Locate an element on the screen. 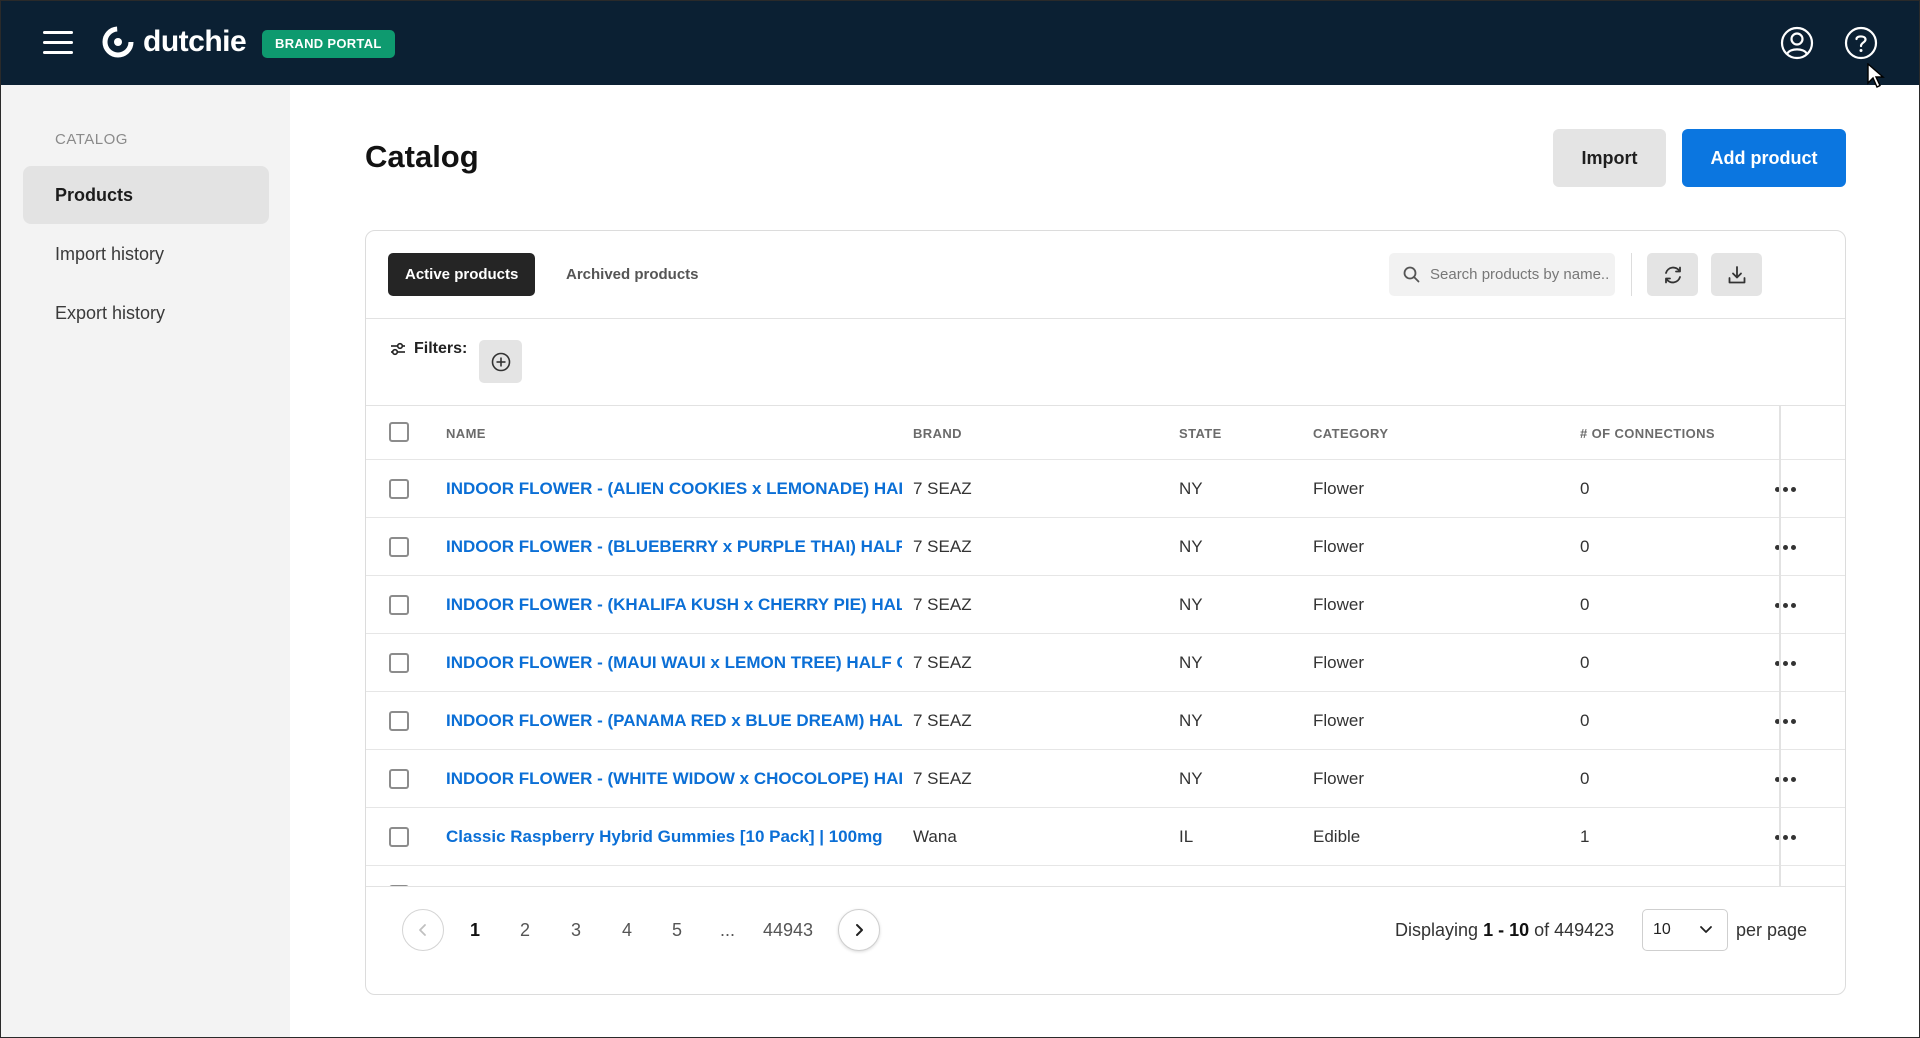  column-header-brand: BRAND is located at coordinates (937, 434).